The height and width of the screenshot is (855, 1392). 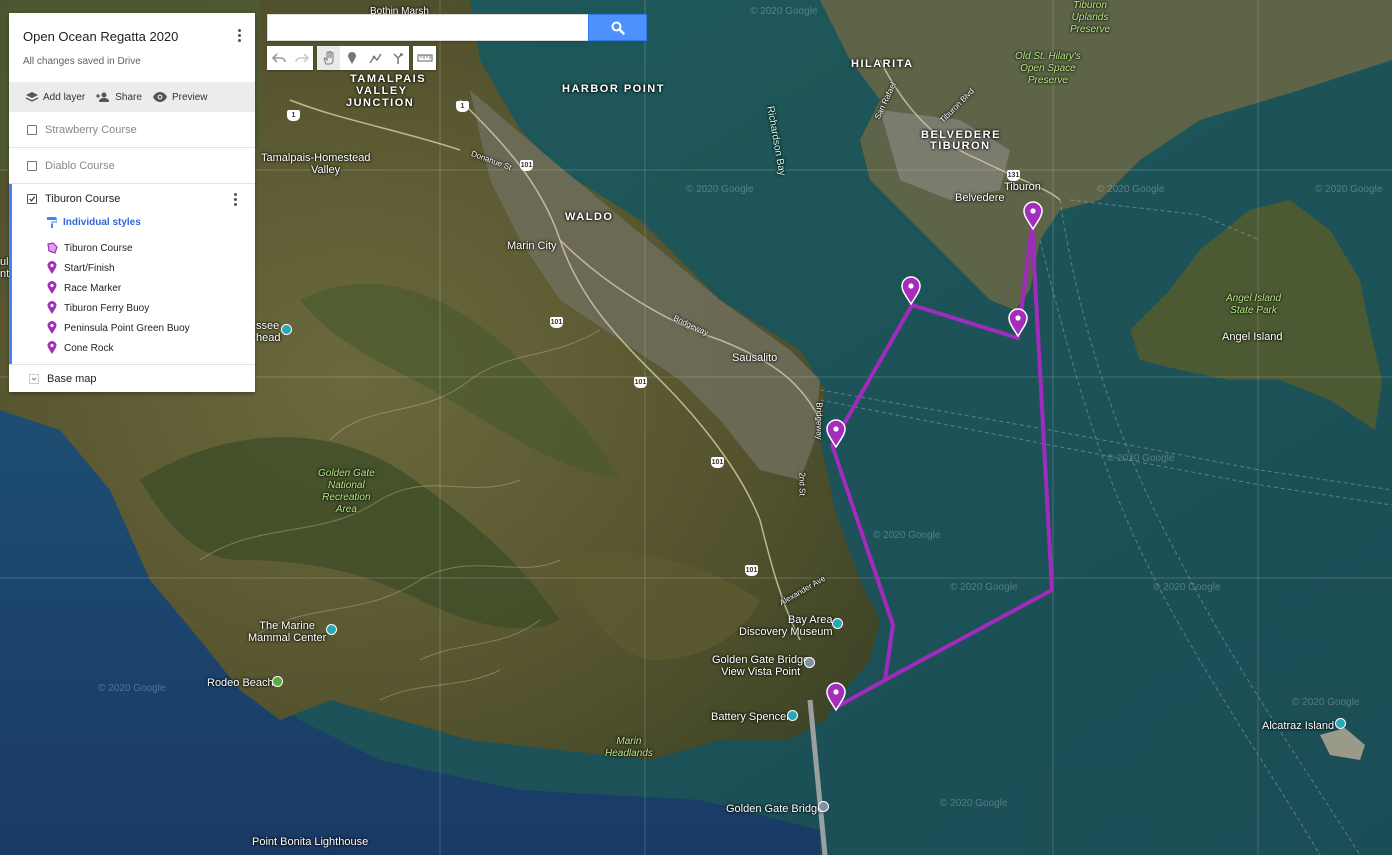 What do you see at coordinates (882, 64) in the screenshot?
I see `map-label-hilarita: HILARITA` at bounding box center [882, 64].